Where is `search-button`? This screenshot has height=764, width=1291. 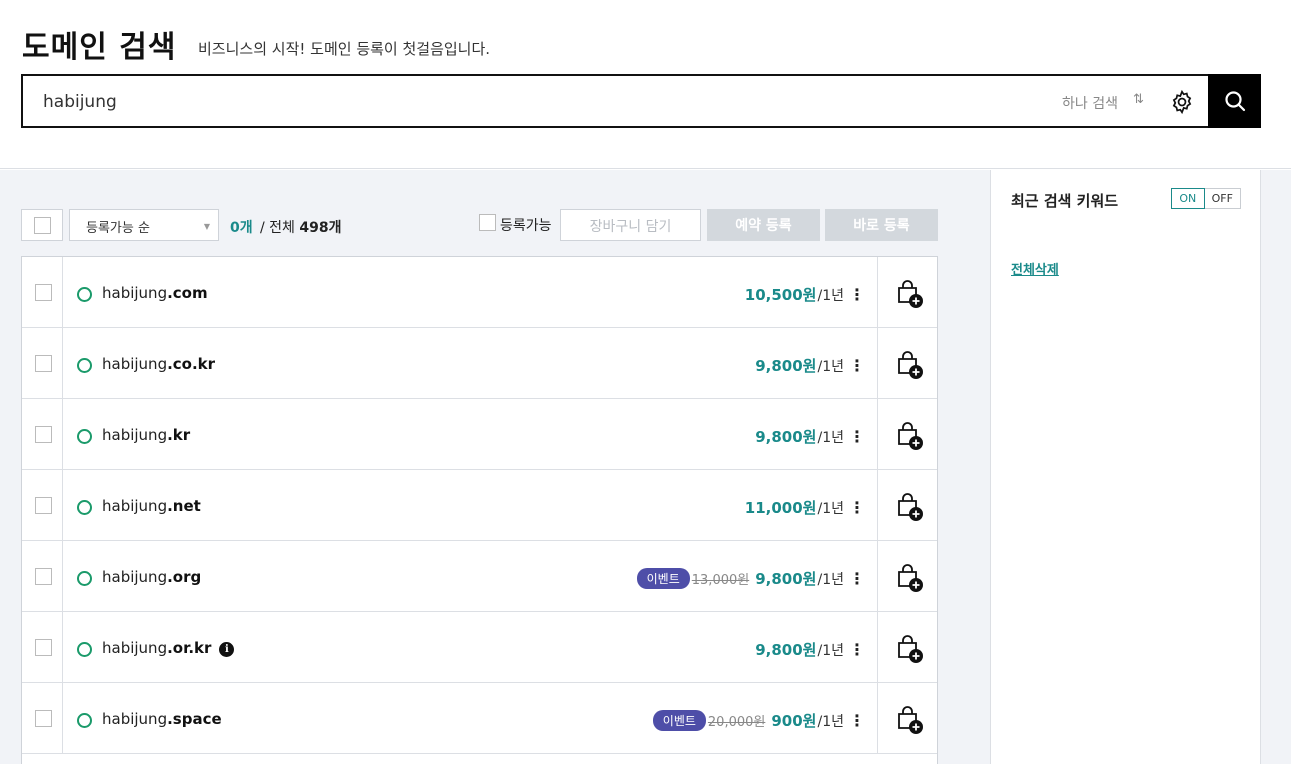 search-button is located at coordinates (1234, 101).